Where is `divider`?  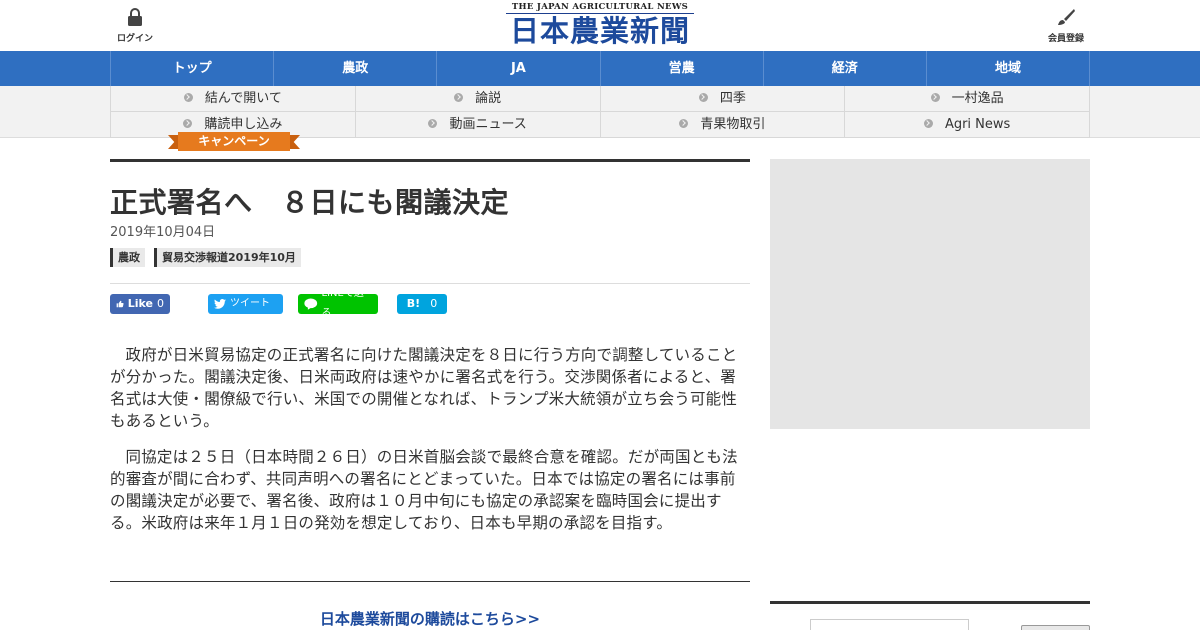
divider is located at coordinates (430, 283).